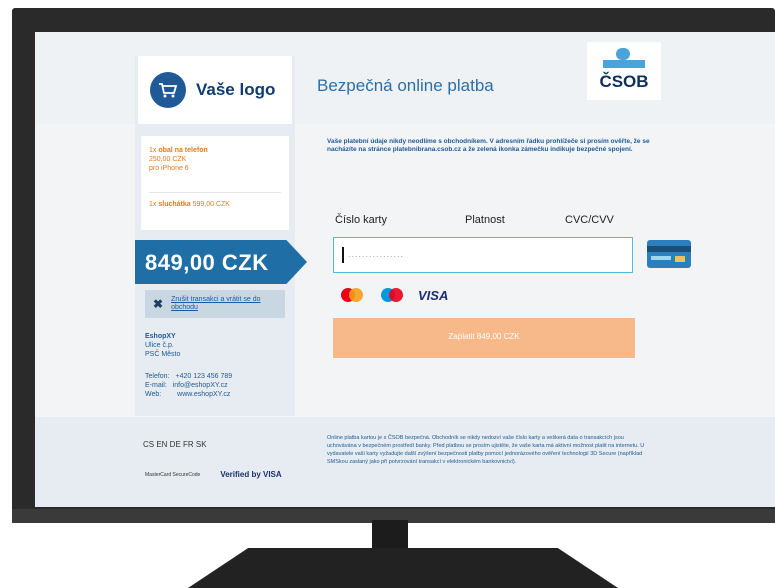 The width and height of the screenshot is (775, 588). I want to click on shopping-cart-icon, so click(168, 90).